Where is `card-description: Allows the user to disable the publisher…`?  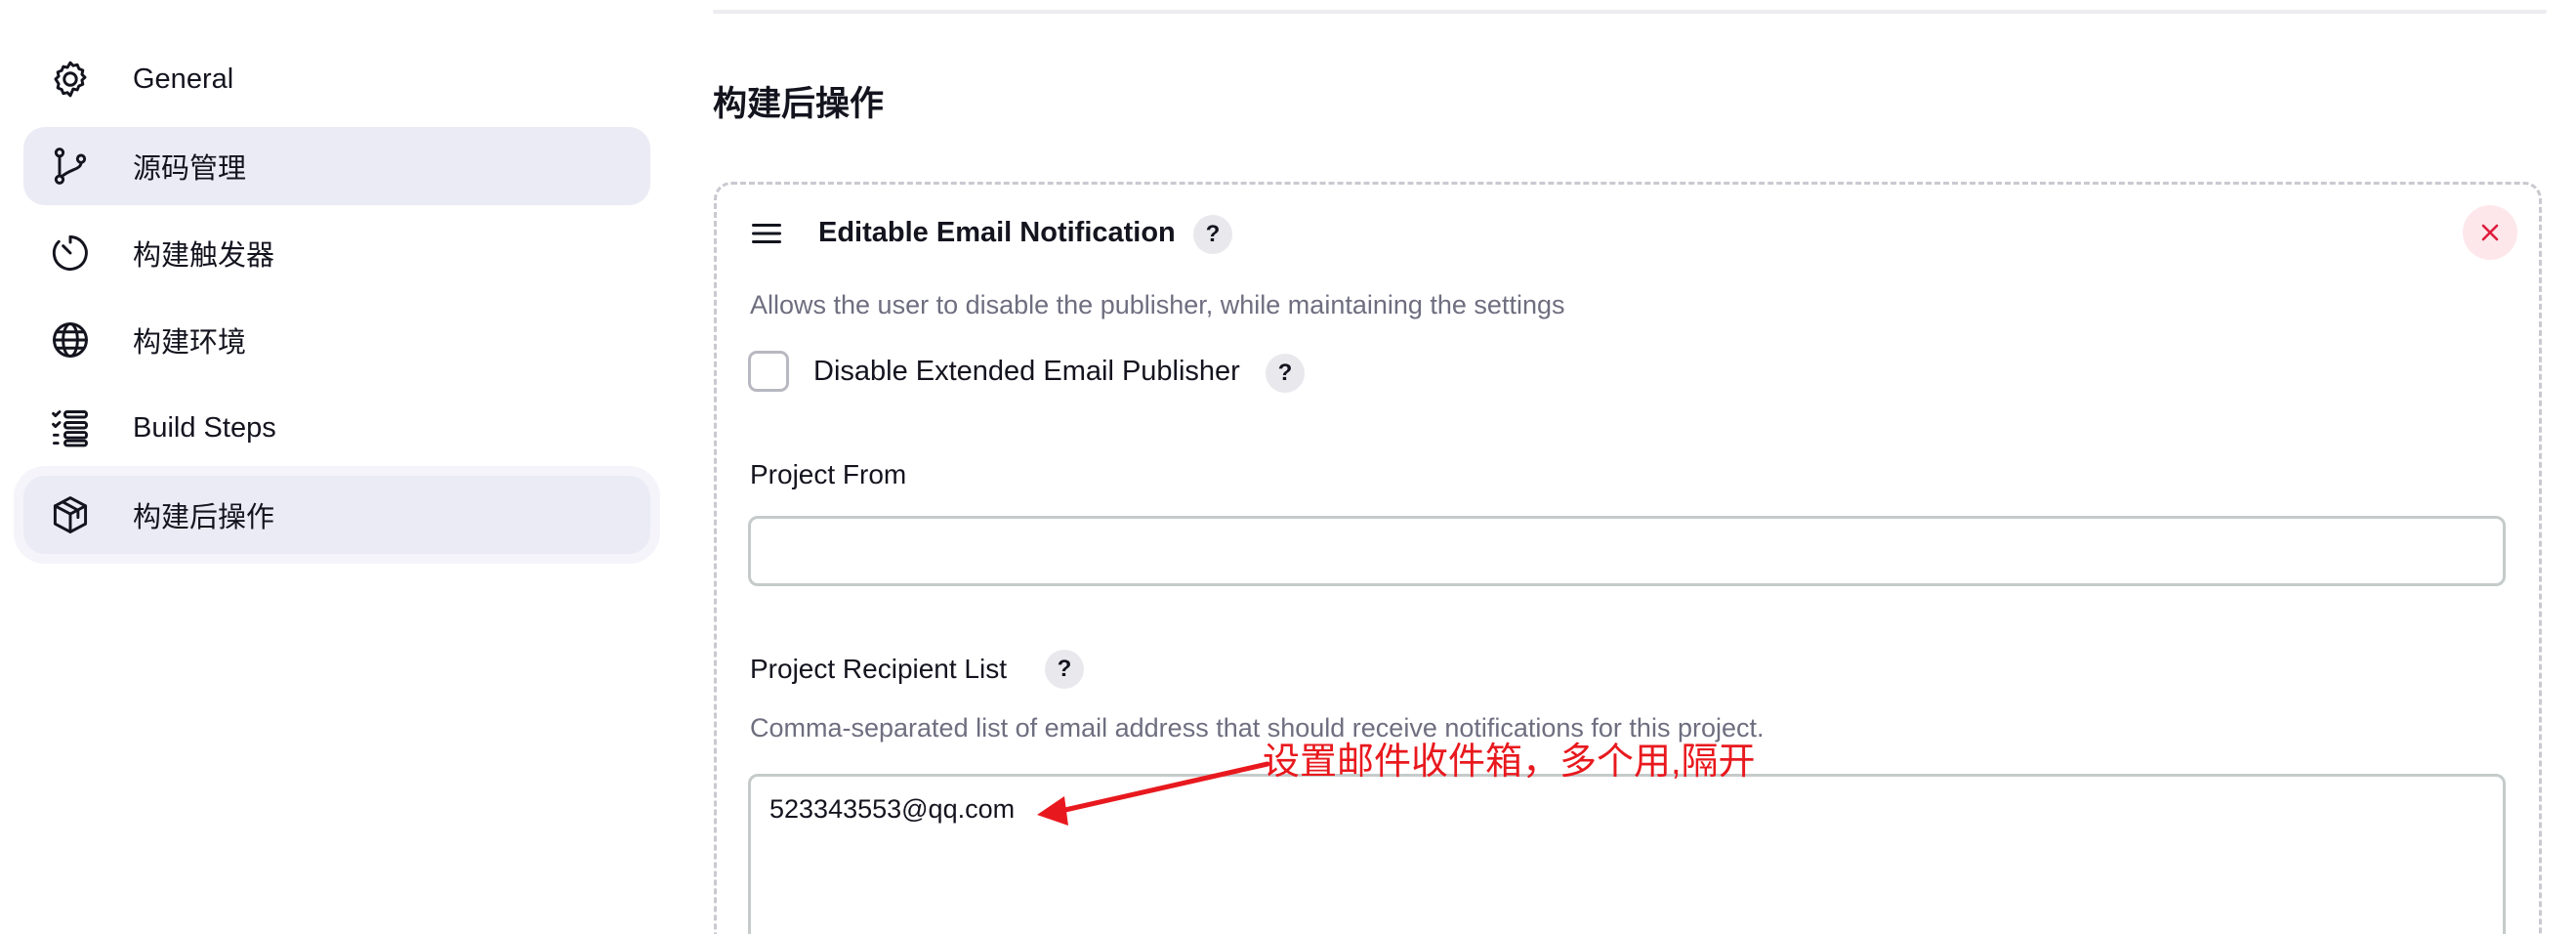
card-description: Allows the user to disable the publisher… is located at coordinates (1157, 304).